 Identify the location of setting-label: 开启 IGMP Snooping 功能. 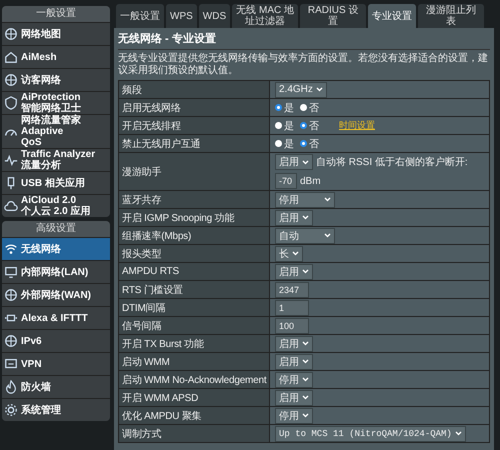
(178, 218).